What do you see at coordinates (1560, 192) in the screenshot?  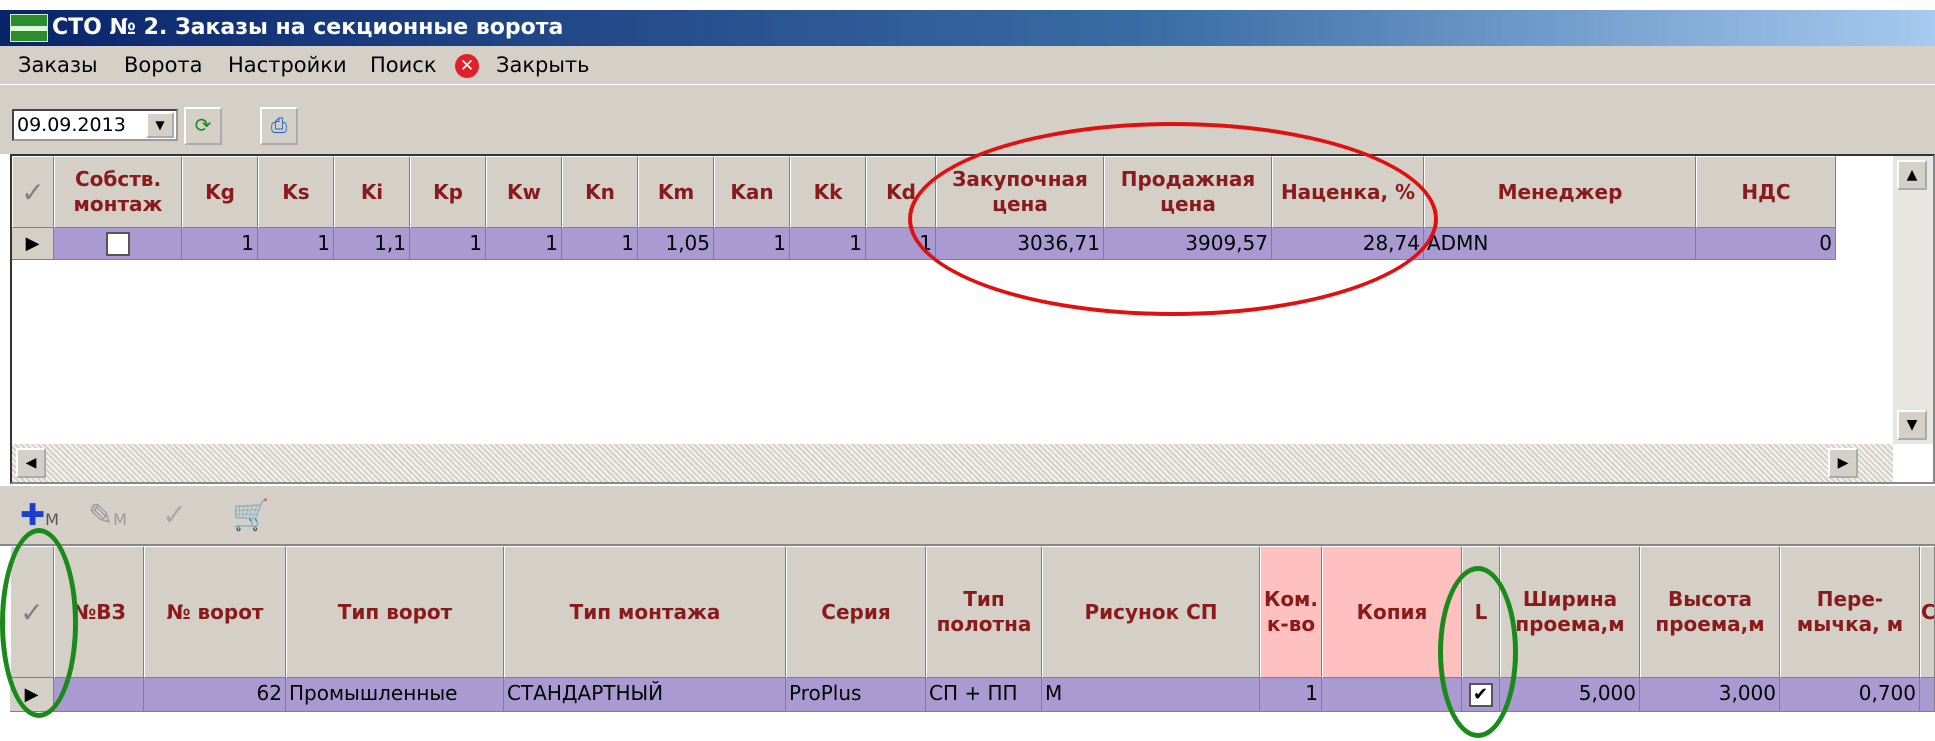 I see `header-manager: Менеджер` at bounding box center [1560, 192].